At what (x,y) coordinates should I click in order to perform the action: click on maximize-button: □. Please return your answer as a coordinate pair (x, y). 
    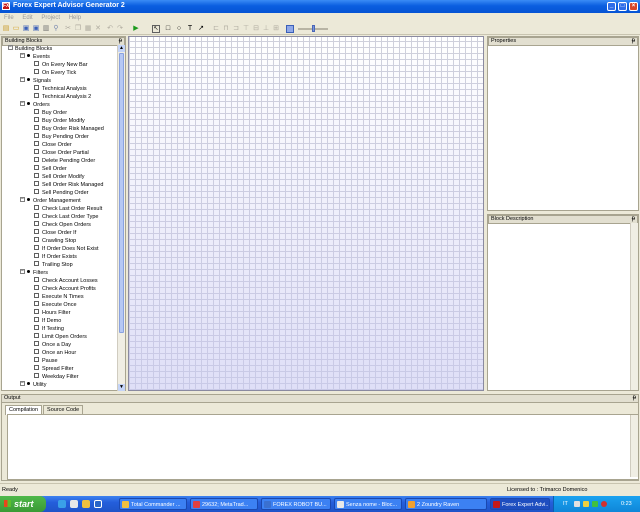
    Looking at the image, I should click on (622, 6).